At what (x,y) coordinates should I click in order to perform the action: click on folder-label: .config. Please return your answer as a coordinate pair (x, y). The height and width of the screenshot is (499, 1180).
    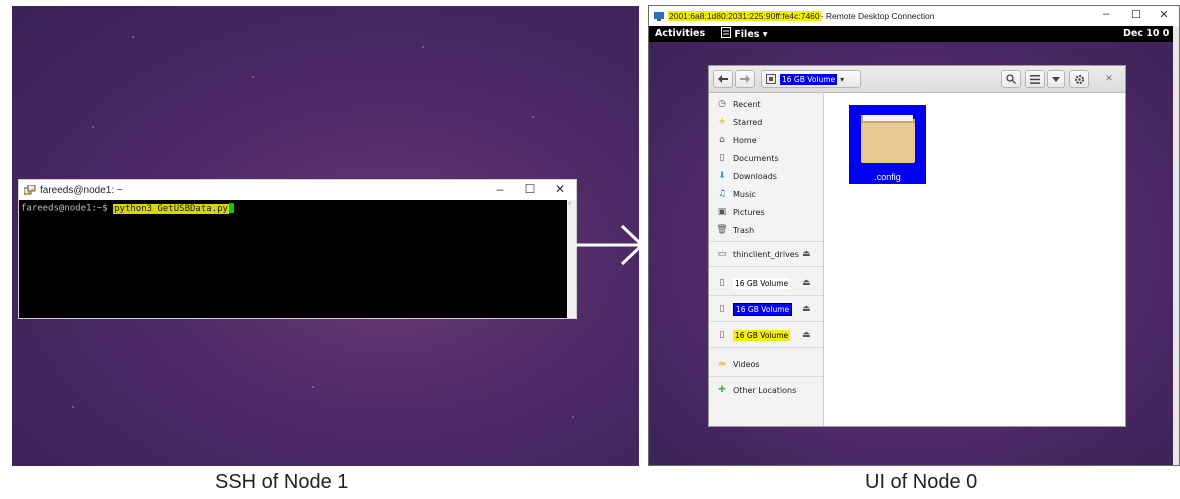
    Looking at the image, I should click on (887, 177).